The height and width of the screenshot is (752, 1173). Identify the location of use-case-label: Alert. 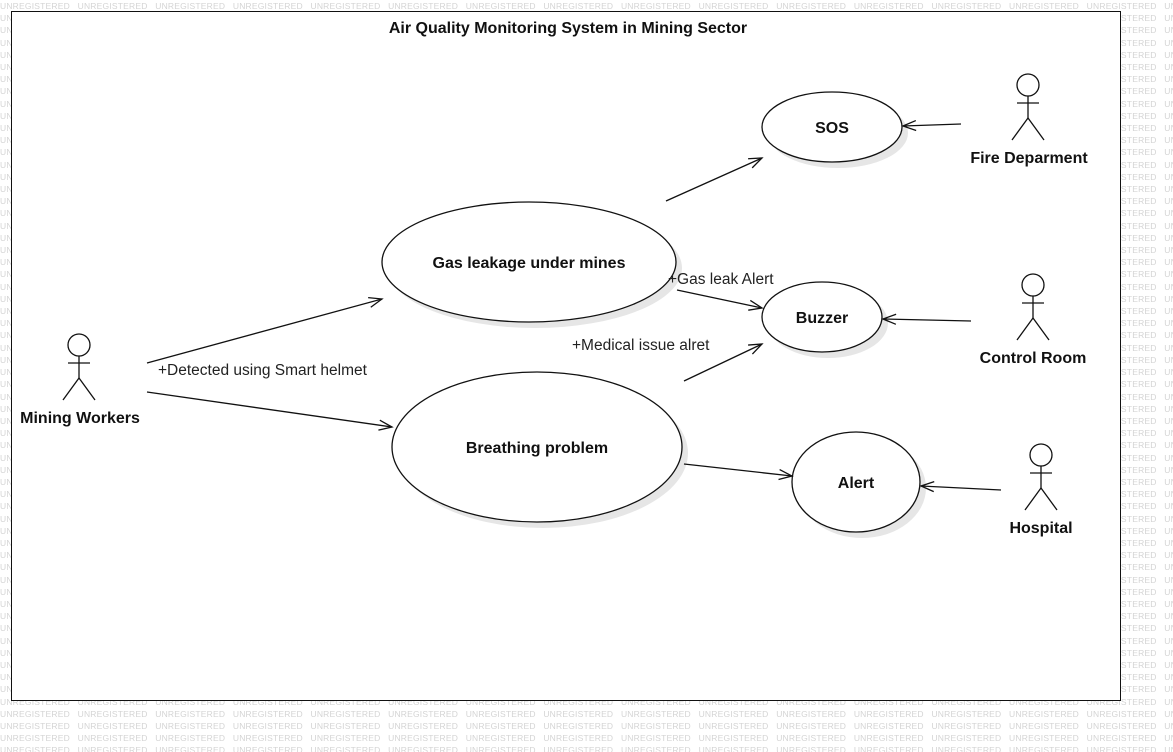
(856, 483).